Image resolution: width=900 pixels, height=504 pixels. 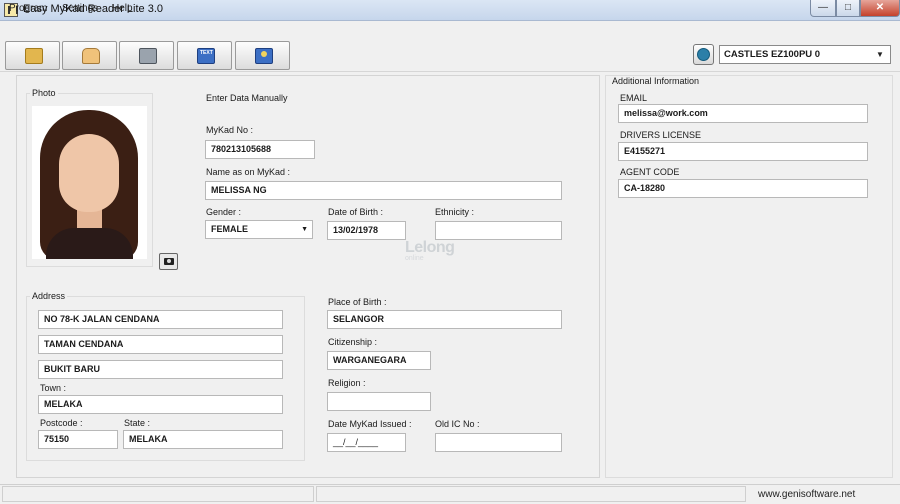 What do you see at coordinates (203, 439) in the screenshot?
I see `state-field: MELAKA` at bounding box center [203, 439].